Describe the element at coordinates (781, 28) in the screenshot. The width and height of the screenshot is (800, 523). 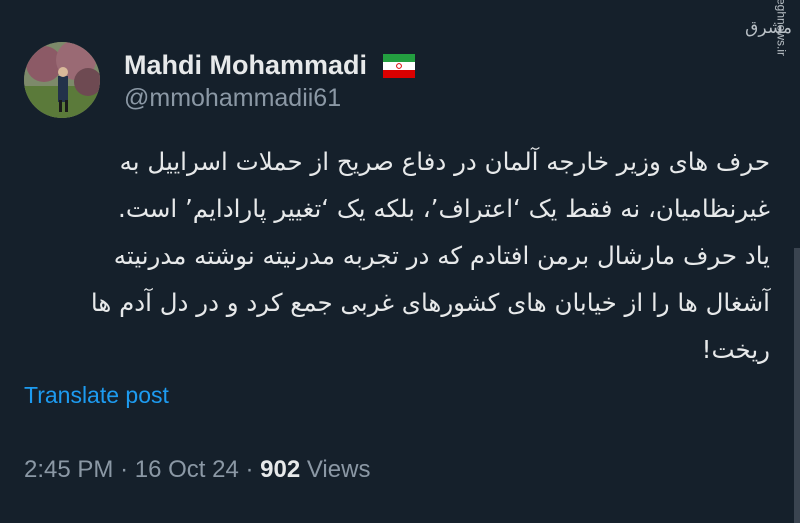
I see `watermark-site: mashreghnews.ir` at that location.